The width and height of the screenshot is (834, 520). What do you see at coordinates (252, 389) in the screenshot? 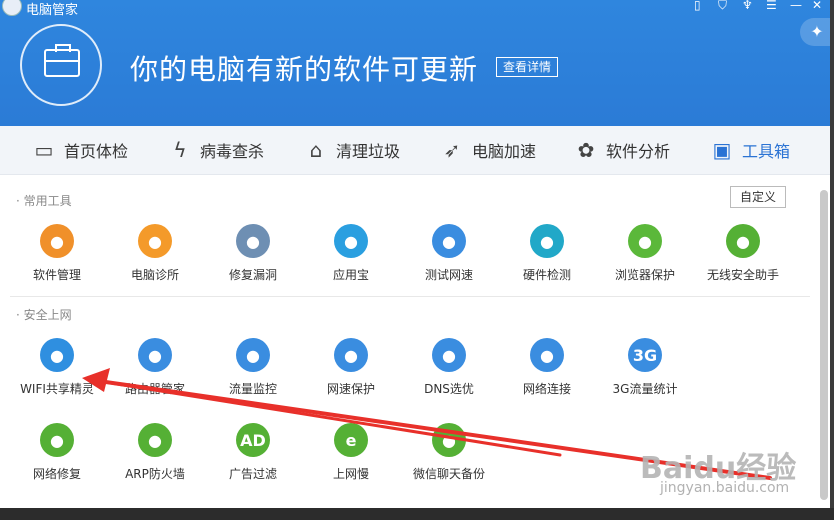
I see `tool-label: 流量监控` at bounding box center [252, 389].